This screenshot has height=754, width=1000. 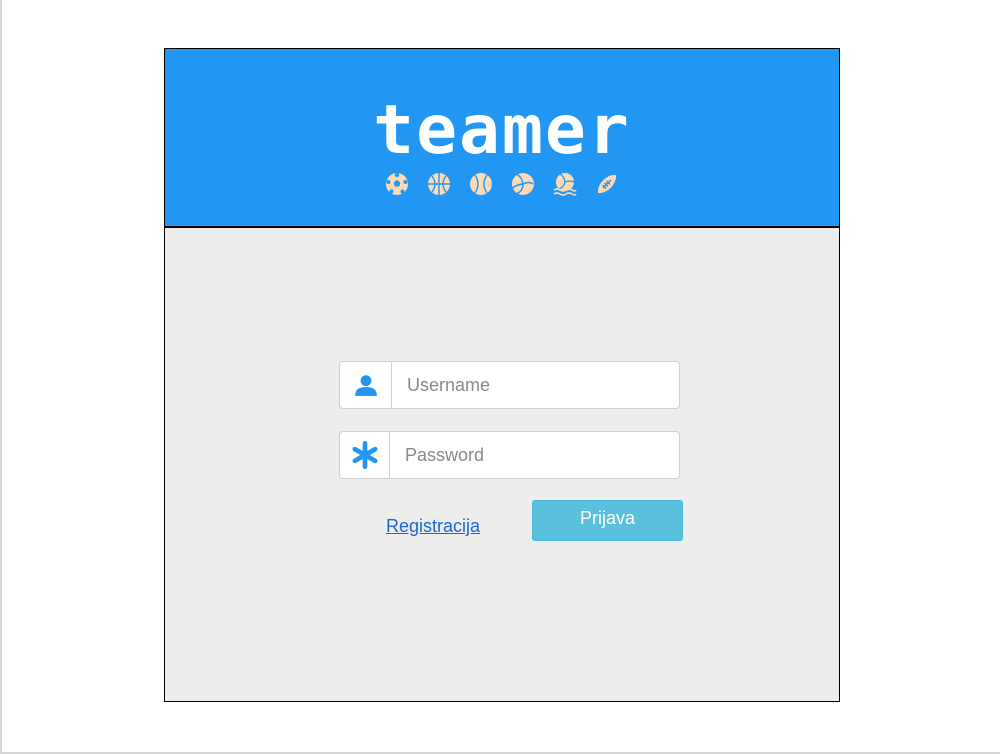 What do you see at coordinates (607, 520) in the screenshot?
I see `login-button: Prijava` at bounding box center [607, 520].